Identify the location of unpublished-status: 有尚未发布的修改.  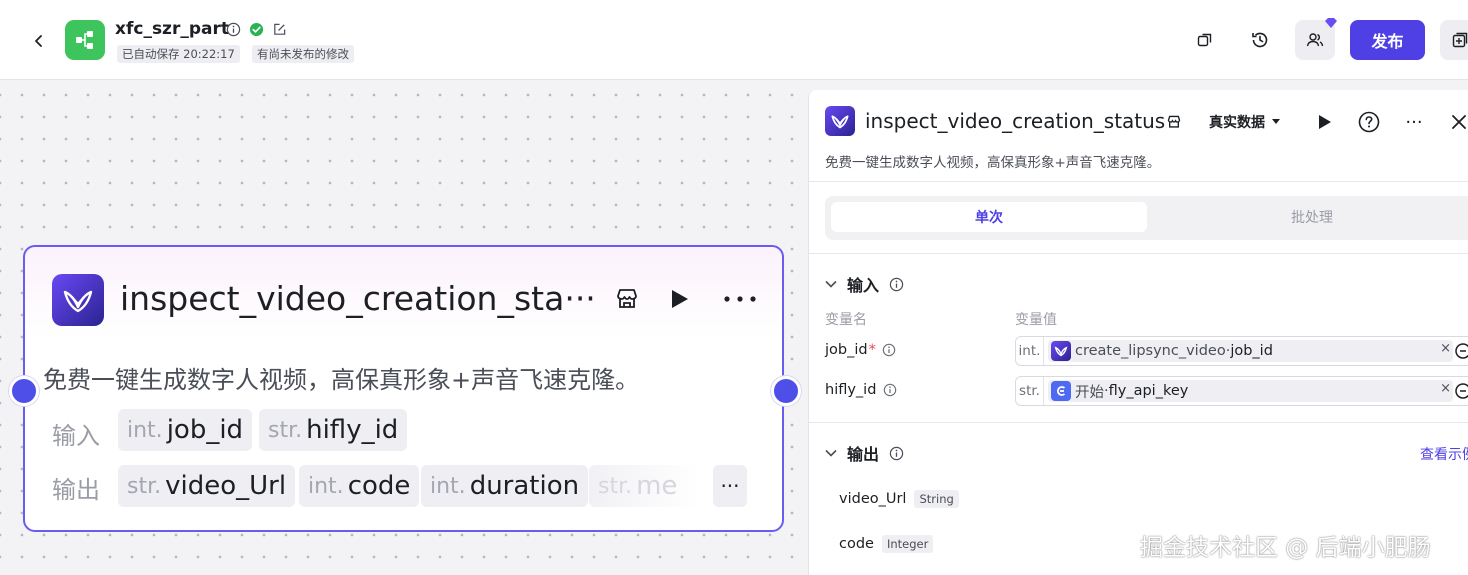
(303, 54).